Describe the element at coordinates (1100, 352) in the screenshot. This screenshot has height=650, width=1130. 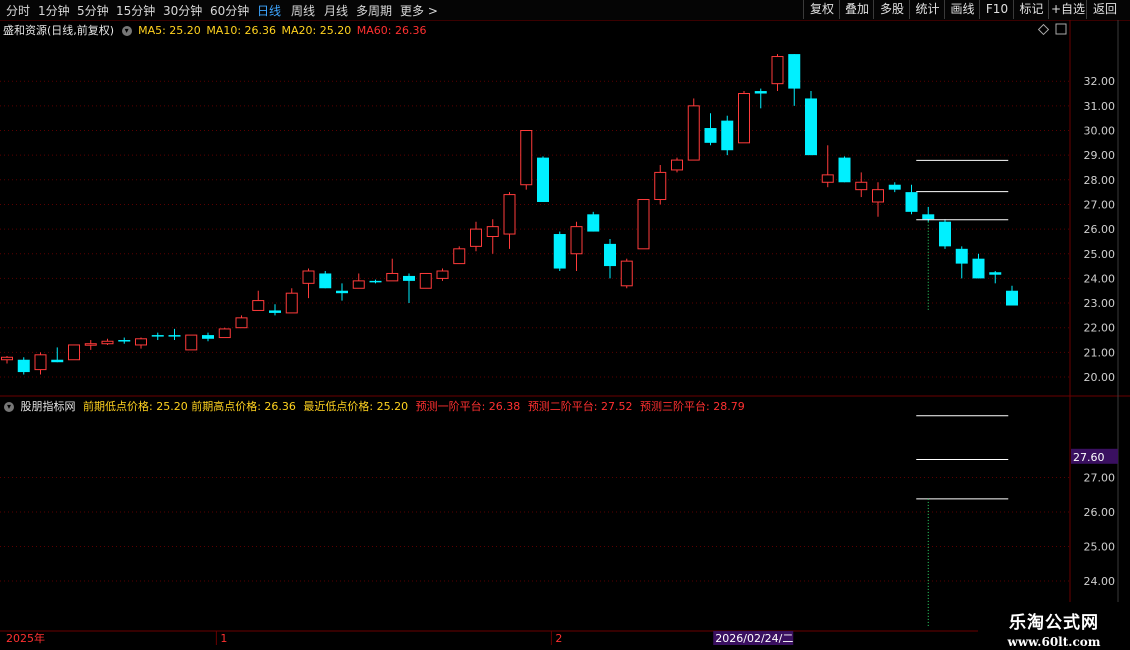
I see `y-tick-label: 21.00` at that location.